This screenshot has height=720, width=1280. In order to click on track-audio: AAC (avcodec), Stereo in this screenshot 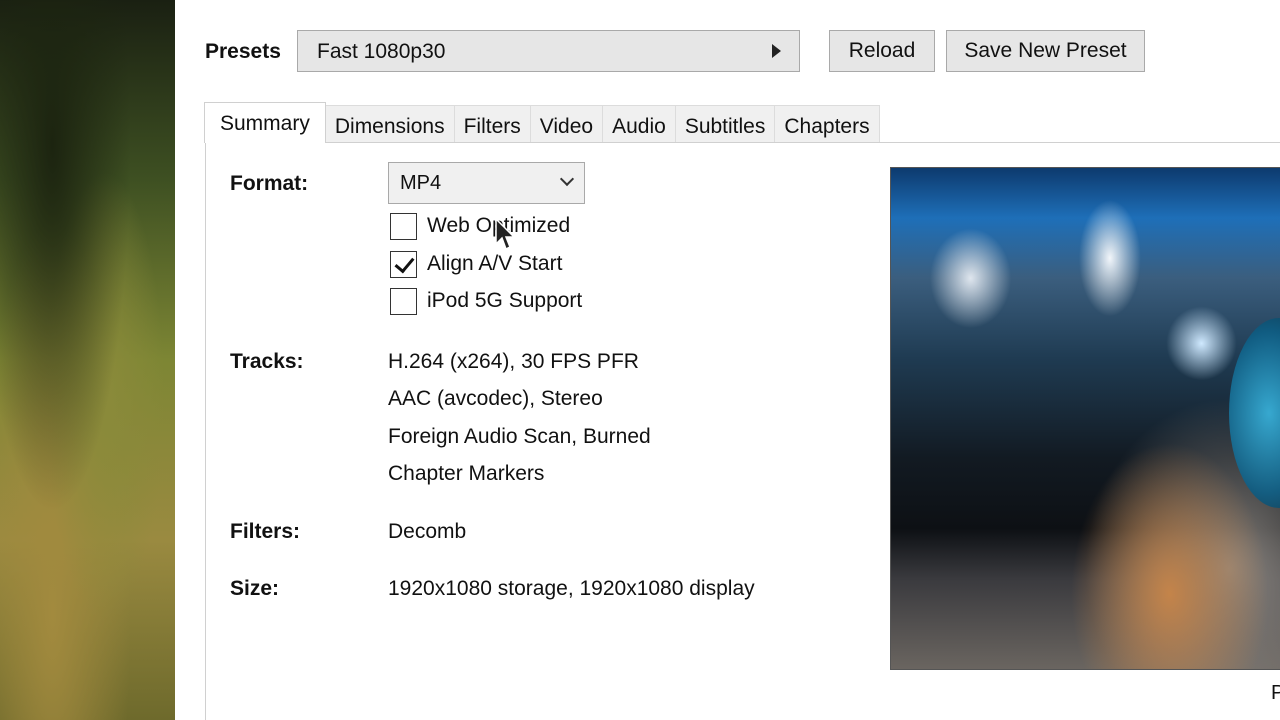, I will do `click(495, 398)`.